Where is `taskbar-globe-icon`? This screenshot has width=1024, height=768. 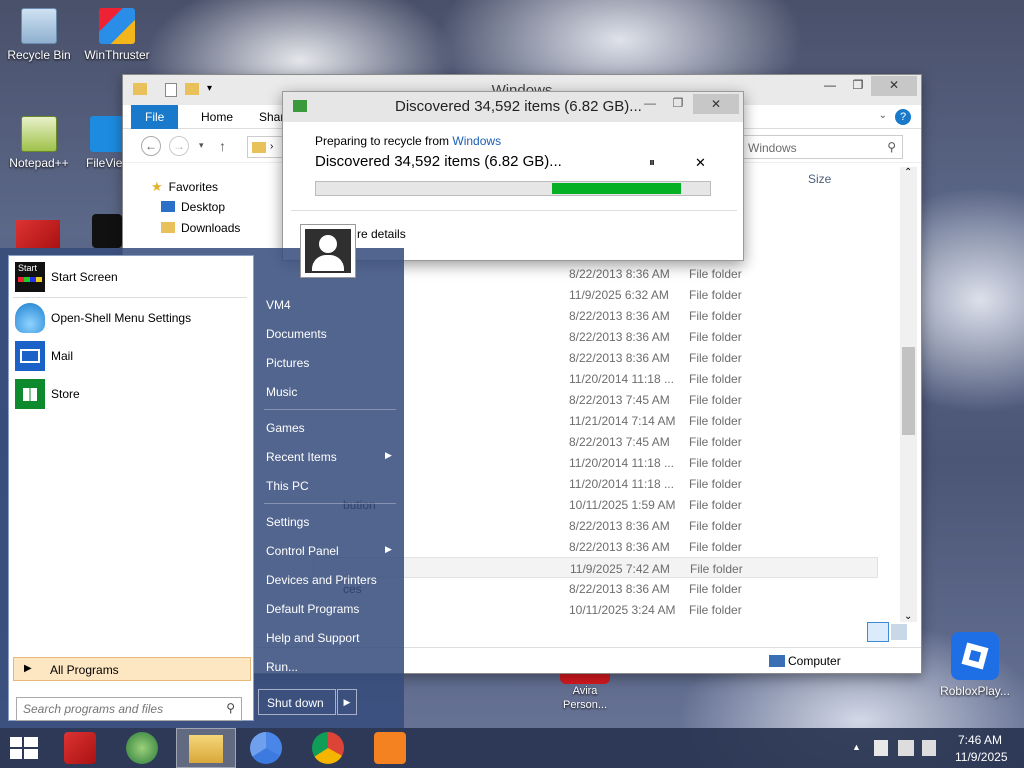
taskbar-globe-icon is located at coordinates (142, 748).